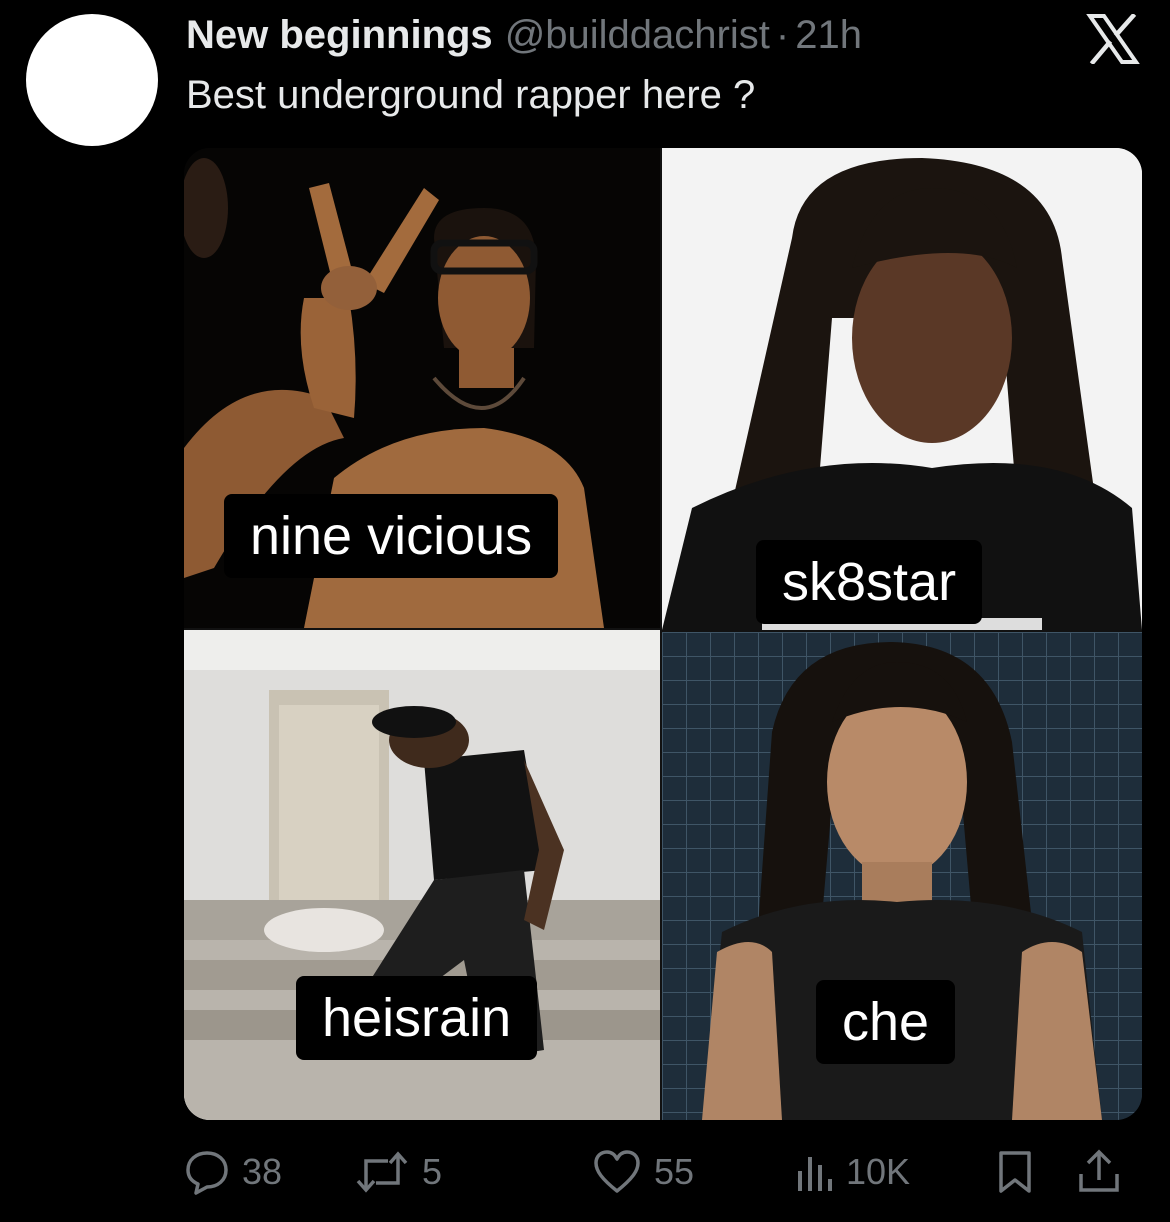 This screenshot has height=1222, width=1170. I want to click on bookmark-icon, so click(1015, 1172).